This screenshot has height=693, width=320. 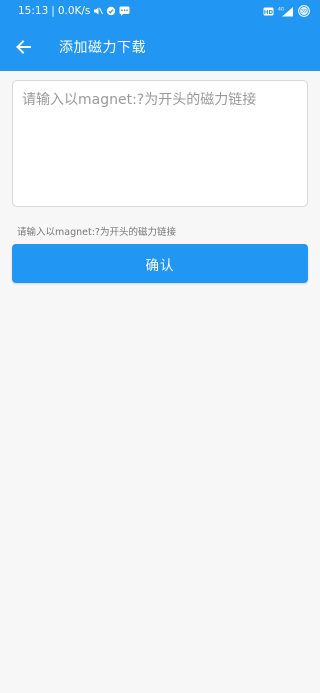 What do you see at coordinates (102, 47) in the screenshot?
I see `page-title: 添加磁力下载` at bounding box center [102, 47].